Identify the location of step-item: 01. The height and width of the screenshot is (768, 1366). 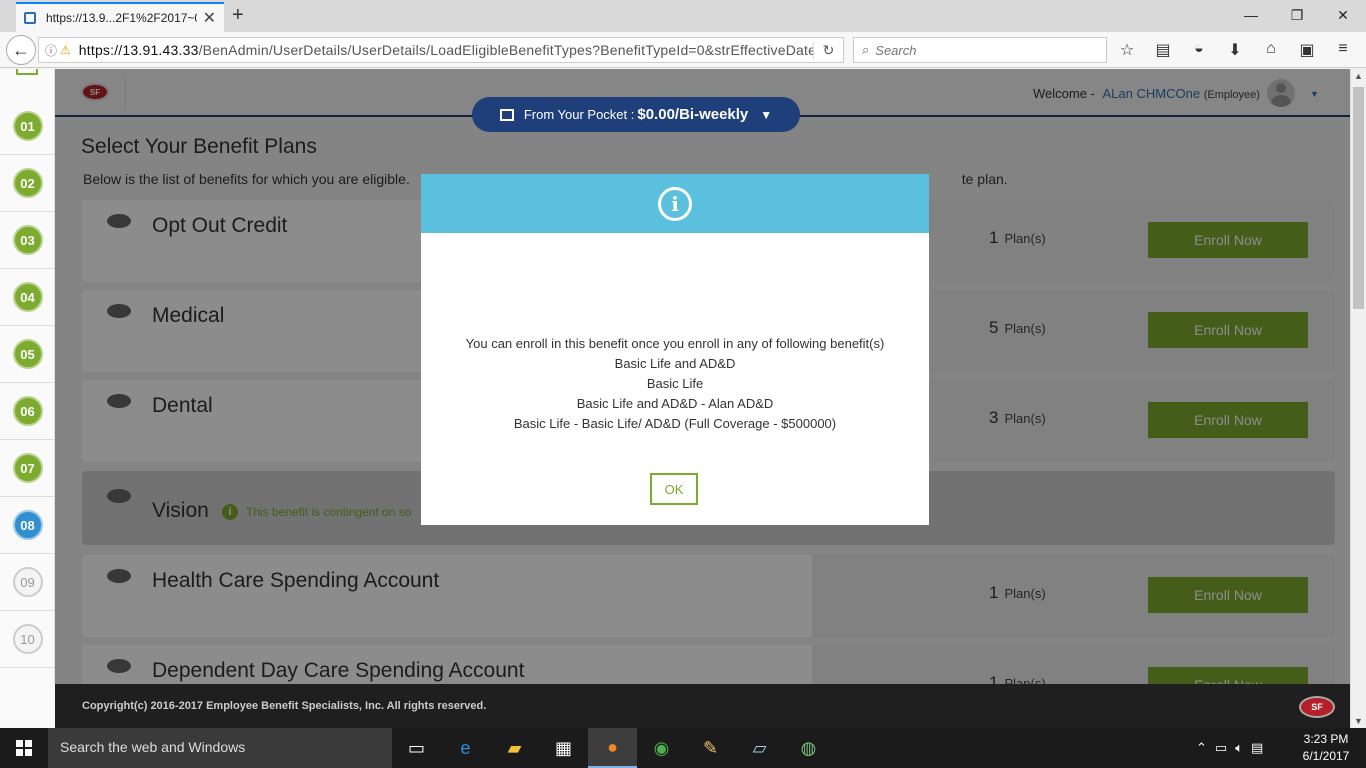
(27, 126).